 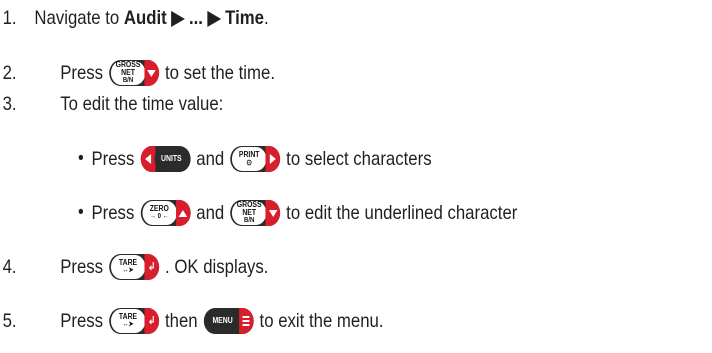 What do you see at coordinates (246, 321) in the screenshot?
I see `menu-icon` at bounding box center [246, 321].